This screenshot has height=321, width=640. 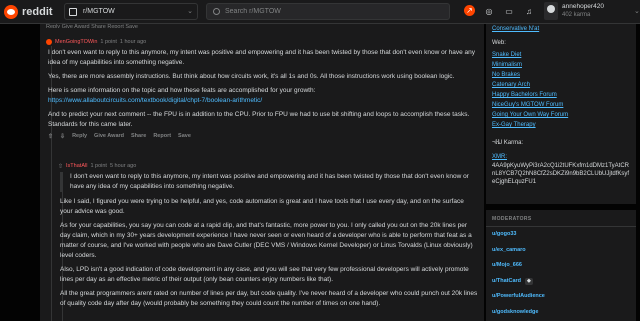 What do you see at coordinates (262, 136) in the screenshot?
I see `comment-actions: ⇧ ⇩ Reply Give Award Share Report Save` at bounding box center [262, 136].